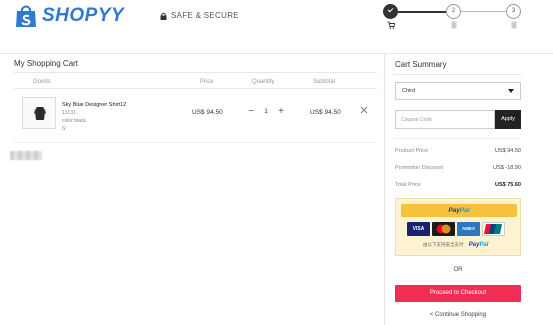  Describe the element at coordinates (263, 82) in the screenshot. I see `column-quantity: Quantity` at that location.